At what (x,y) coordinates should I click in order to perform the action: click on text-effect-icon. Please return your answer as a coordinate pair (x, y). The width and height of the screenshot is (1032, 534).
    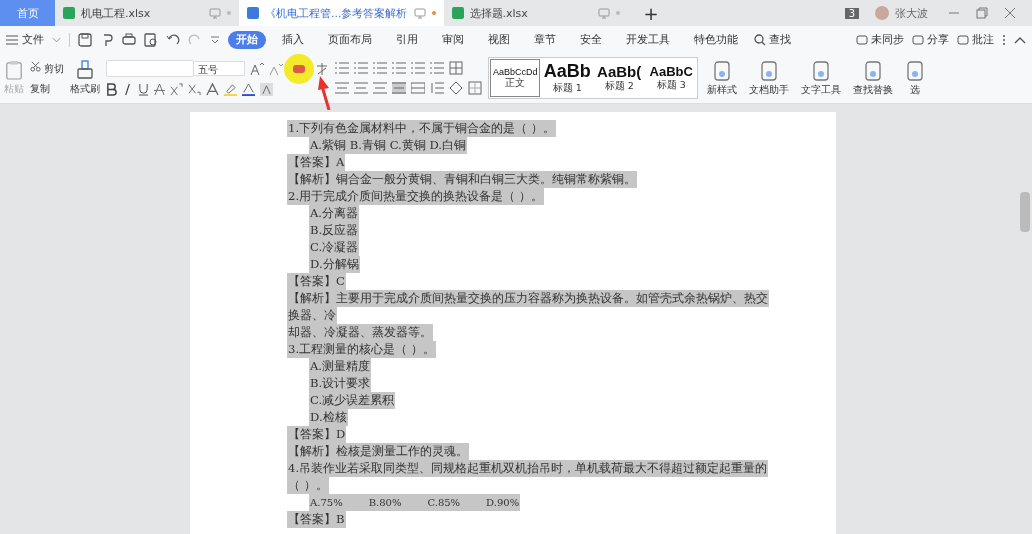
    Looking at the image, I should click on (213, 89).